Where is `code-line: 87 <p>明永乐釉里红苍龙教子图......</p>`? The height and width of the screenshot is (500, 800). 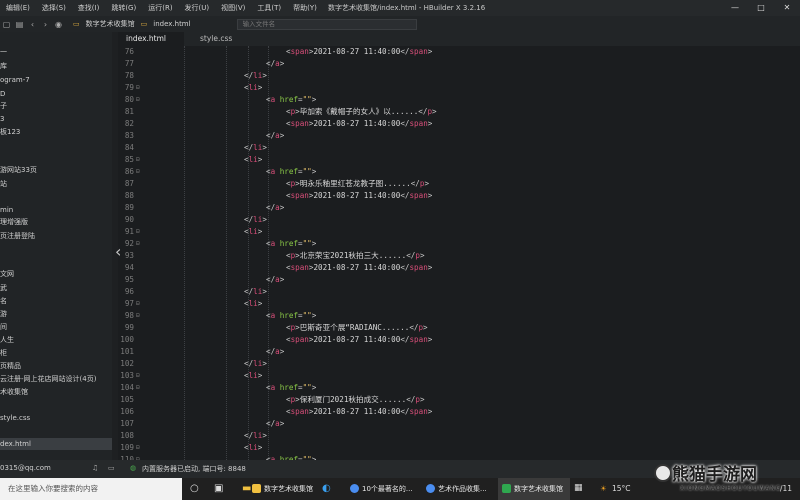
code-line: 87 <p>明永乐釉里红苍龙教子图......</p> is located at coordinates (459, 184).